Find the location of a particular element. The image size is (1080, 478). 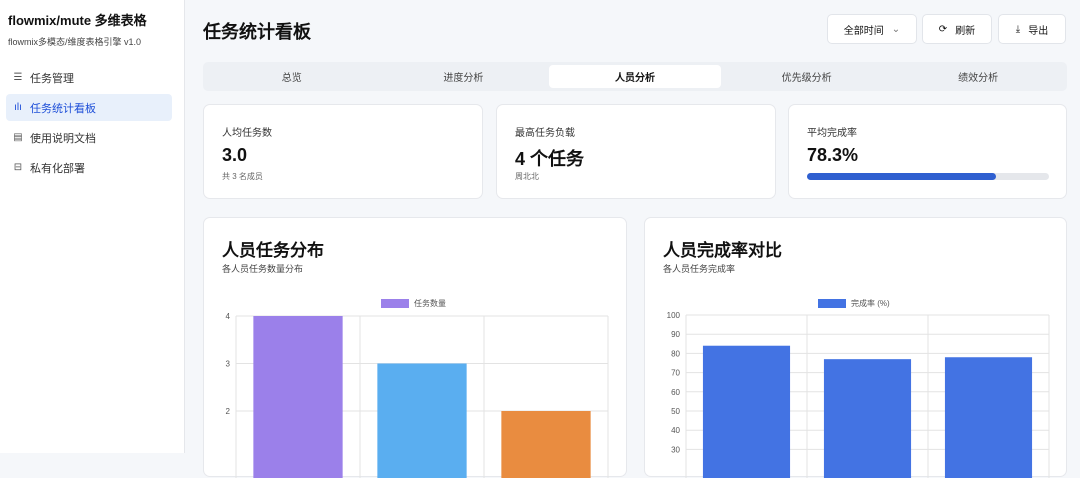

tab-performance: 绩效分析 is located at coordinates (978, 76).